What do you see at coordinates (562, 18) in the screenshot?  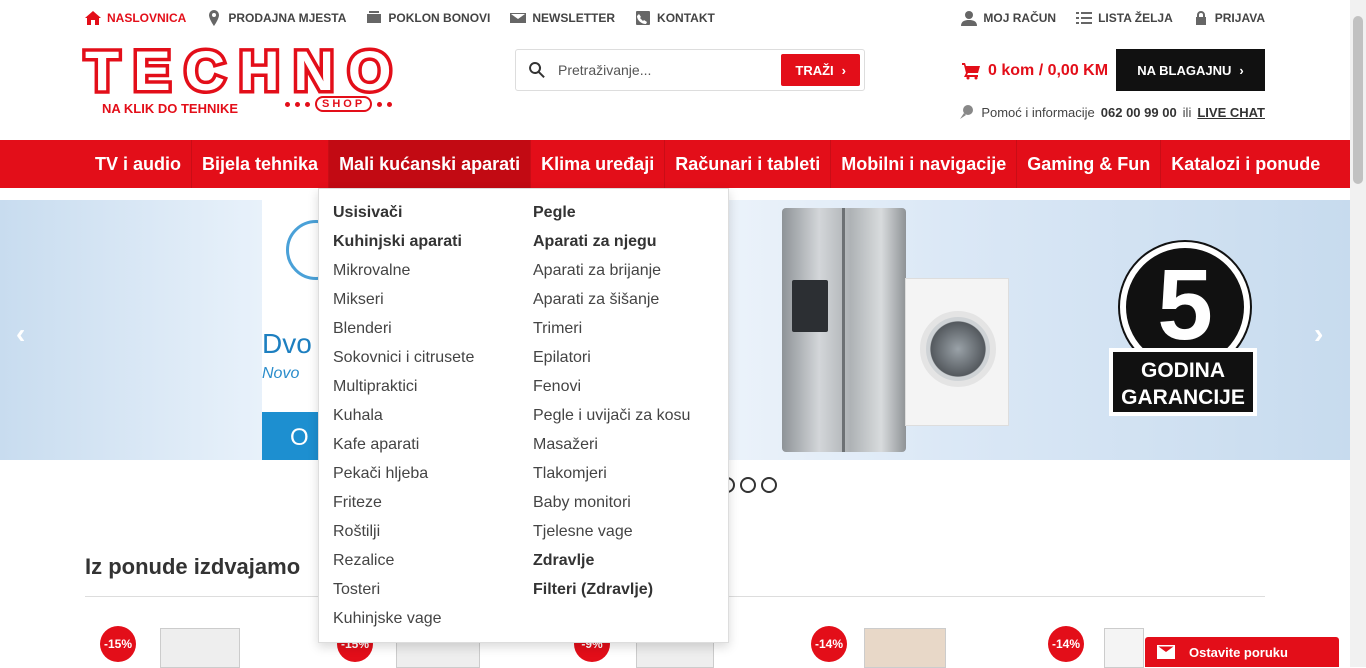 I see `top-link-newsletter: NEWSLETTER` at bounding box center [562, 18].